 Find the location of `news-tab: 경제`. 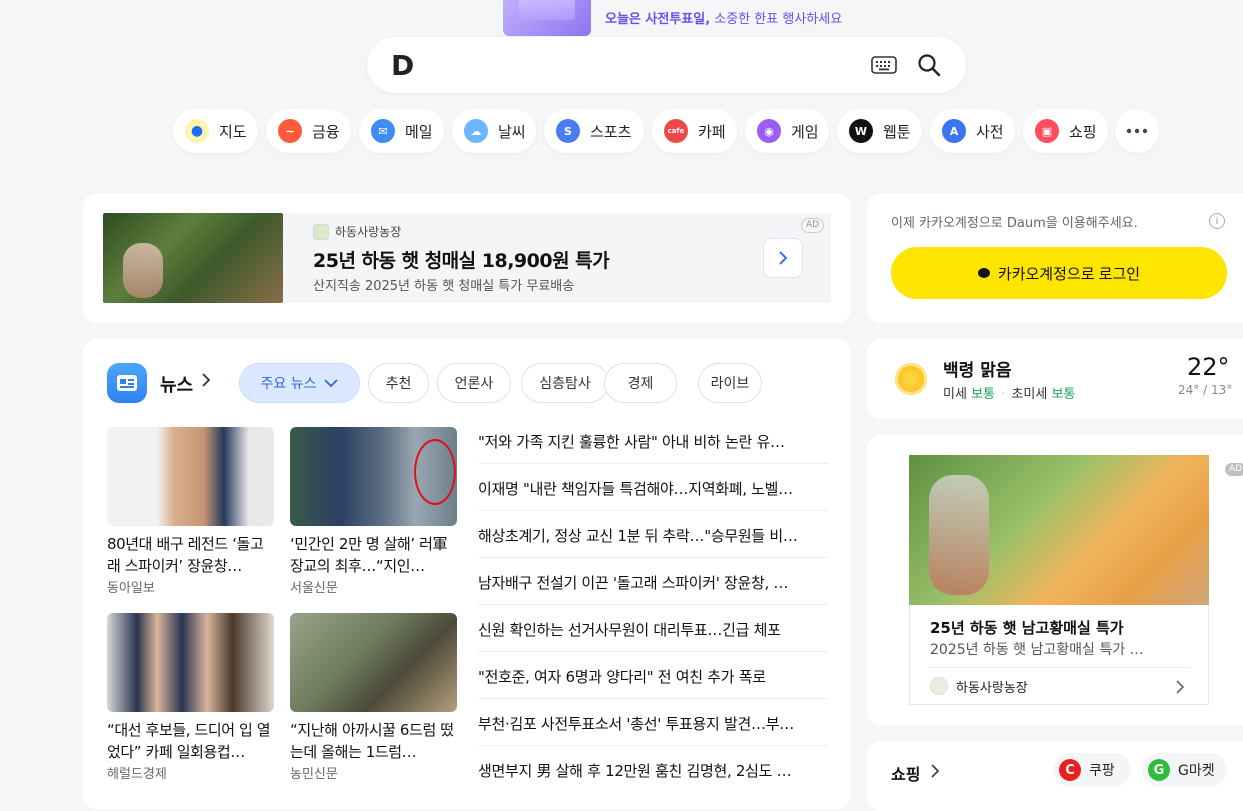

news-tab: 경제 is located at coordinates (640, 383).